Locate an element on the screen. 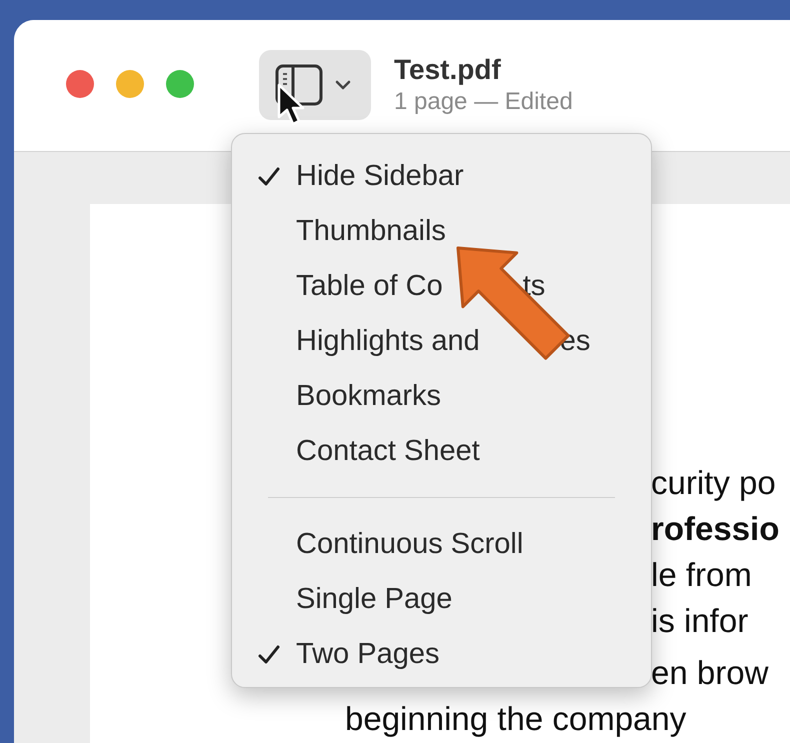 This screenshot has width=790, height=743. menu-item: Single Page is located at coordinates (441, 599).